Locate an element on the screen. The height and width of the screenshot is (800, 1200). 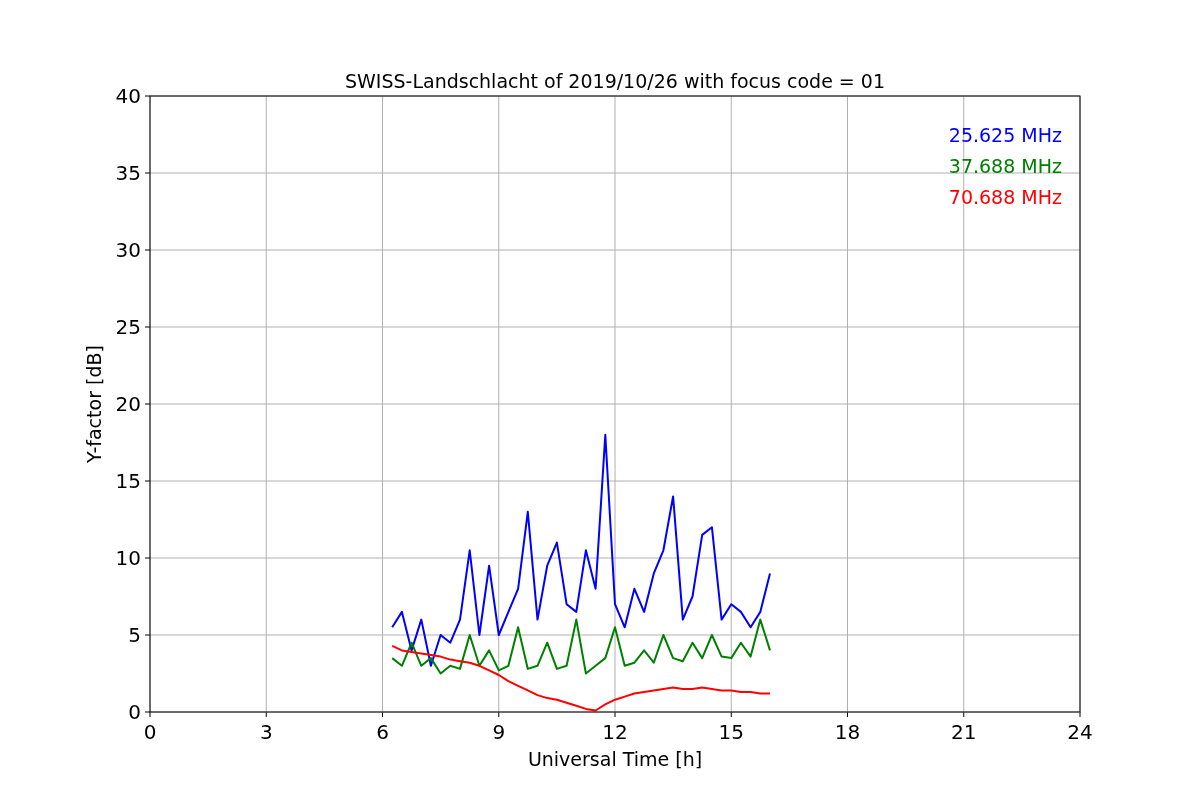
legend-label: 70.688 MHz is located at coordinates (1005, 197).